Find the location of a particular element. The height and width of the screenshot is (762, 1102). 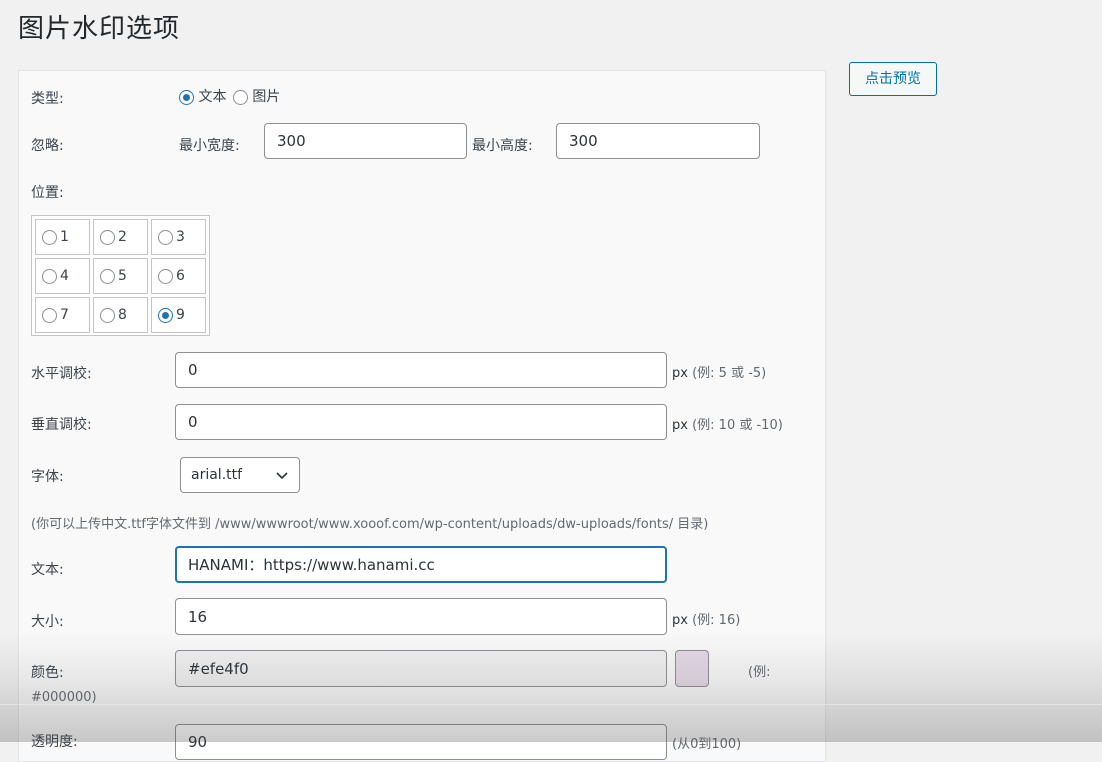

v-offset-input: 0 is located at coordinates (421, 422).